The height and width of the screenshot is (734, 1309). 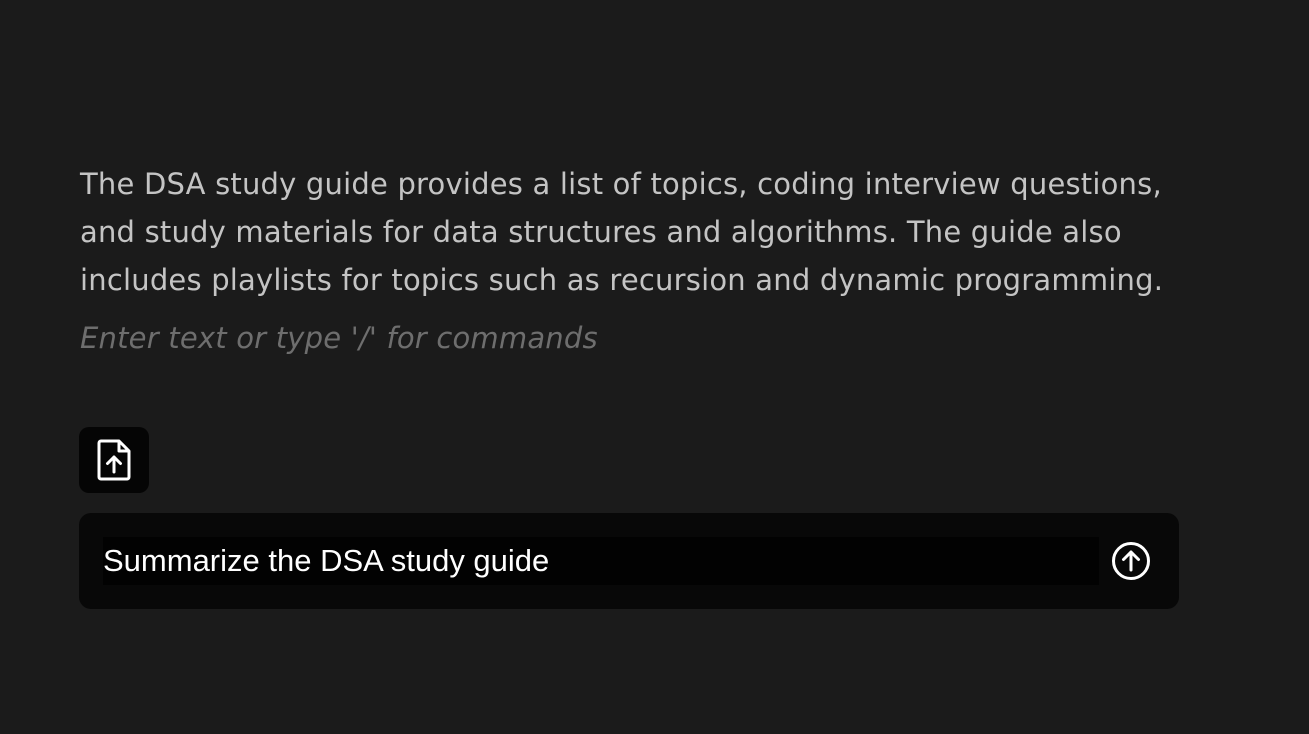 I want to click on prompt-bar, so click(x=629, y=561).